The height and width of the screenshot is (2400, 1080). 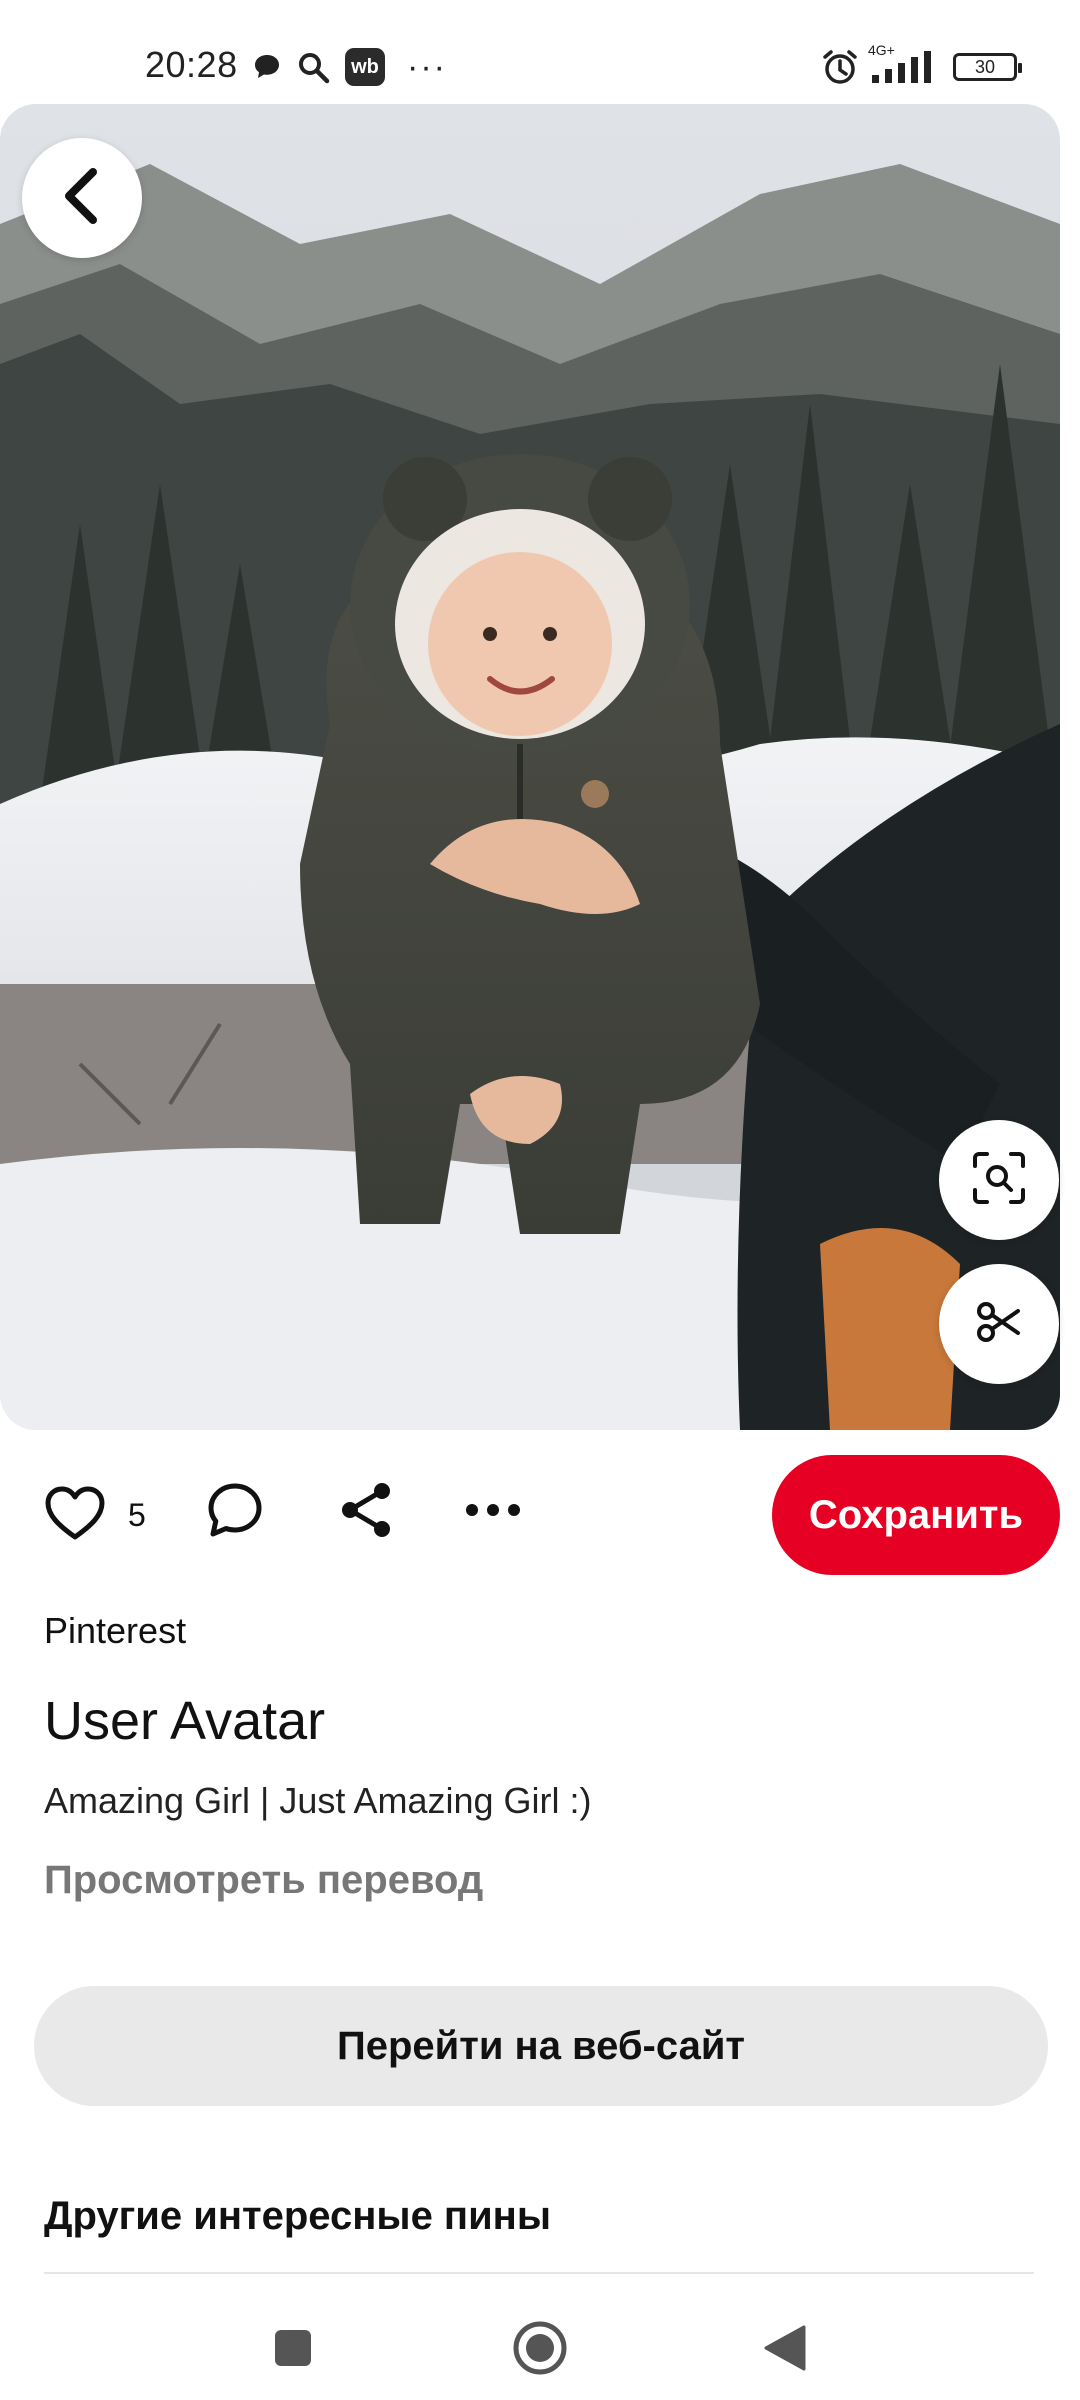 I want to click on back-triangle-icon, so click(x=785, y=2350).